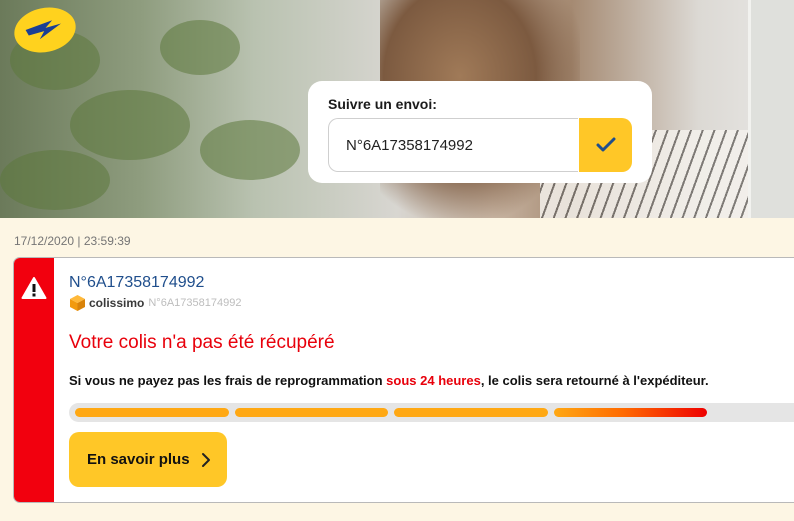 The height and width of the screenshot is (521, 794). Describe the element at coordinates (34, 380) in the screenshot. I see `alert-strip` at that location.